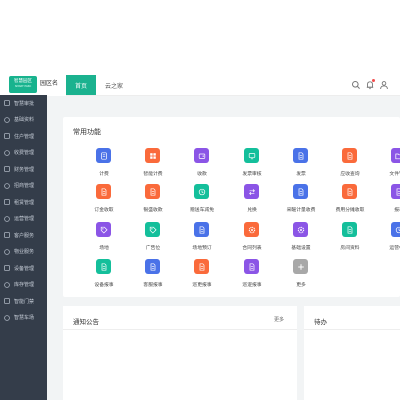 Image resolution: width=400 pixels, height=400 pixels. Describe the element at coordinates (252, 285) in the screenshot. I see `function-label: 巡逻报事` at that location.